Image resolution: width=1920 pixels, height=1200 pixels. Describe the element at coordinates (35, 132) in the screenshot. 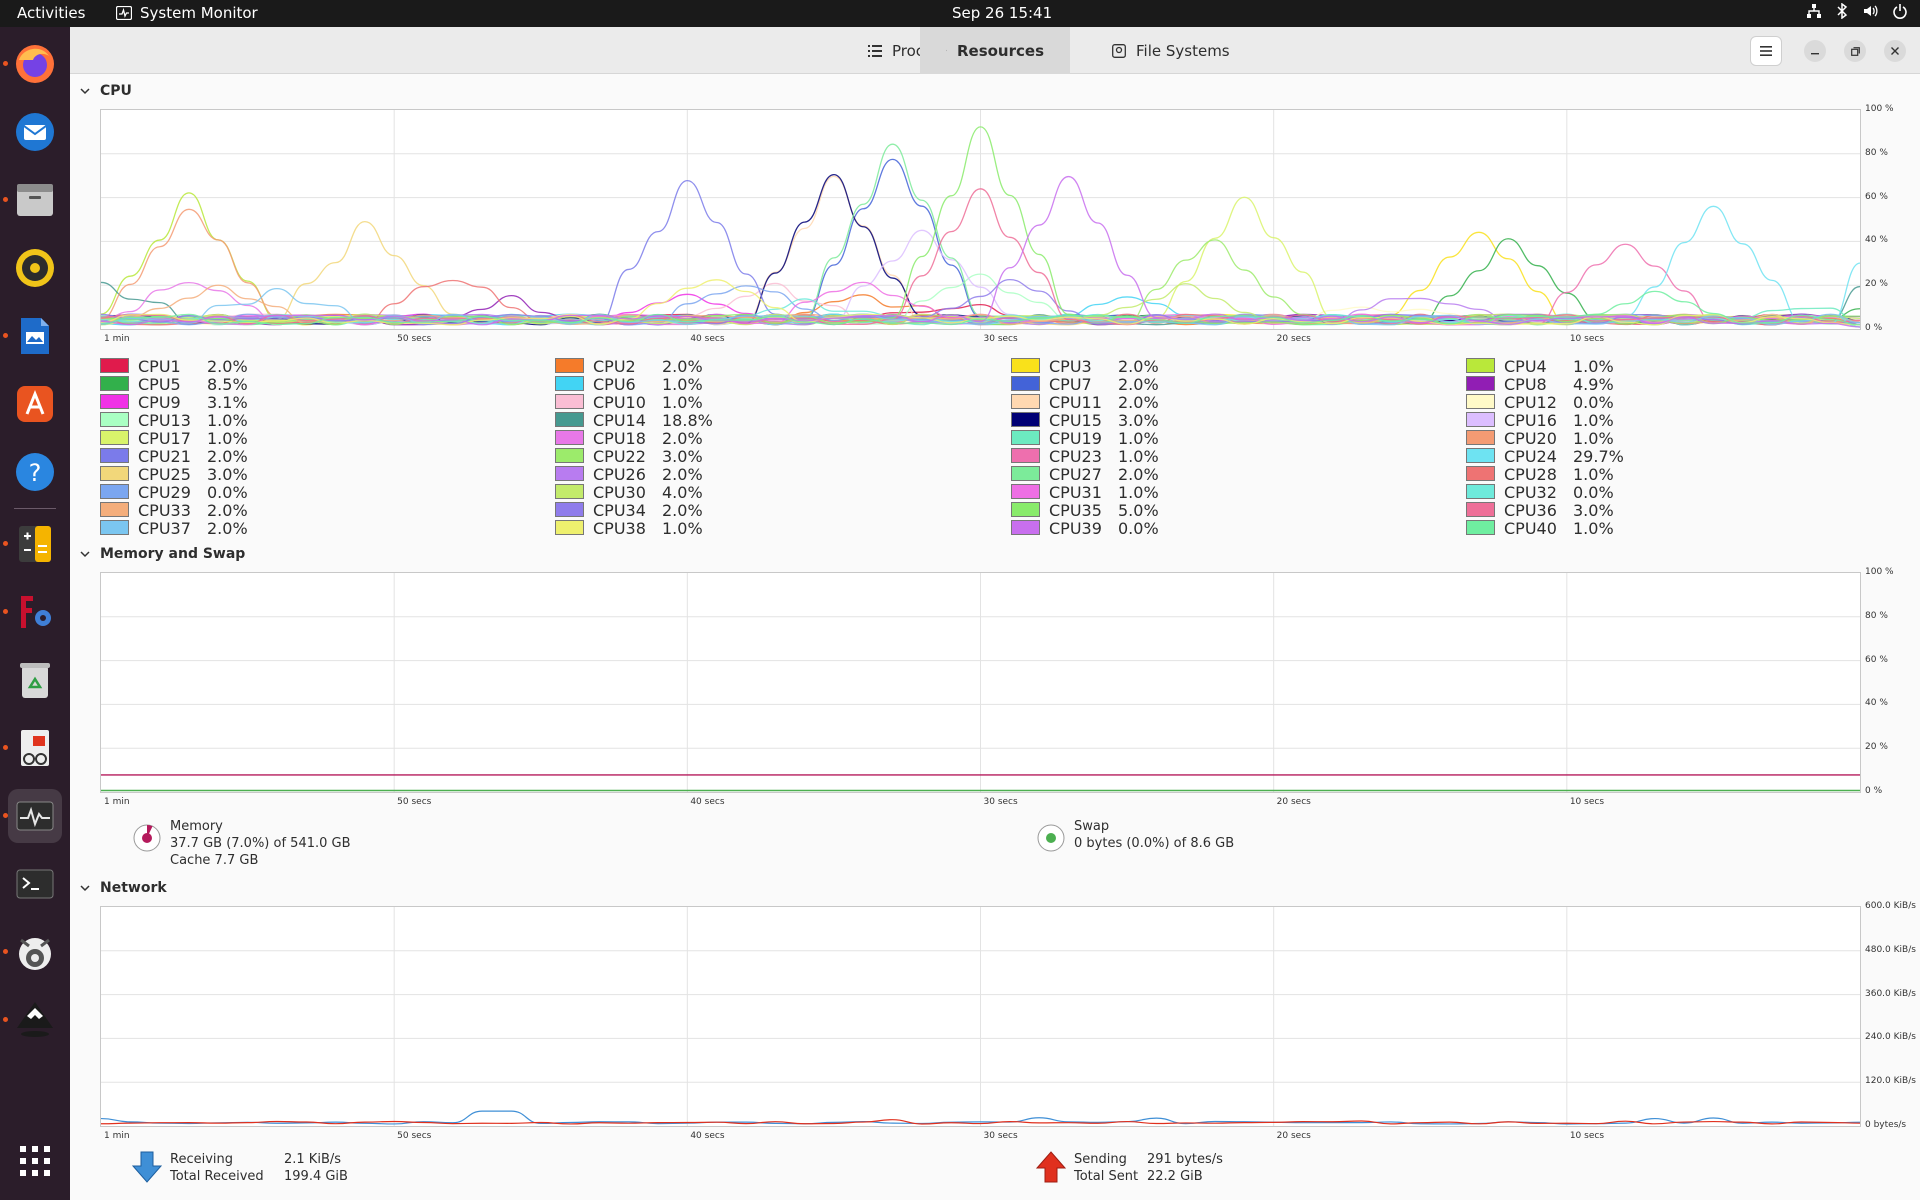

I see `thunderbird-icon` at that location.